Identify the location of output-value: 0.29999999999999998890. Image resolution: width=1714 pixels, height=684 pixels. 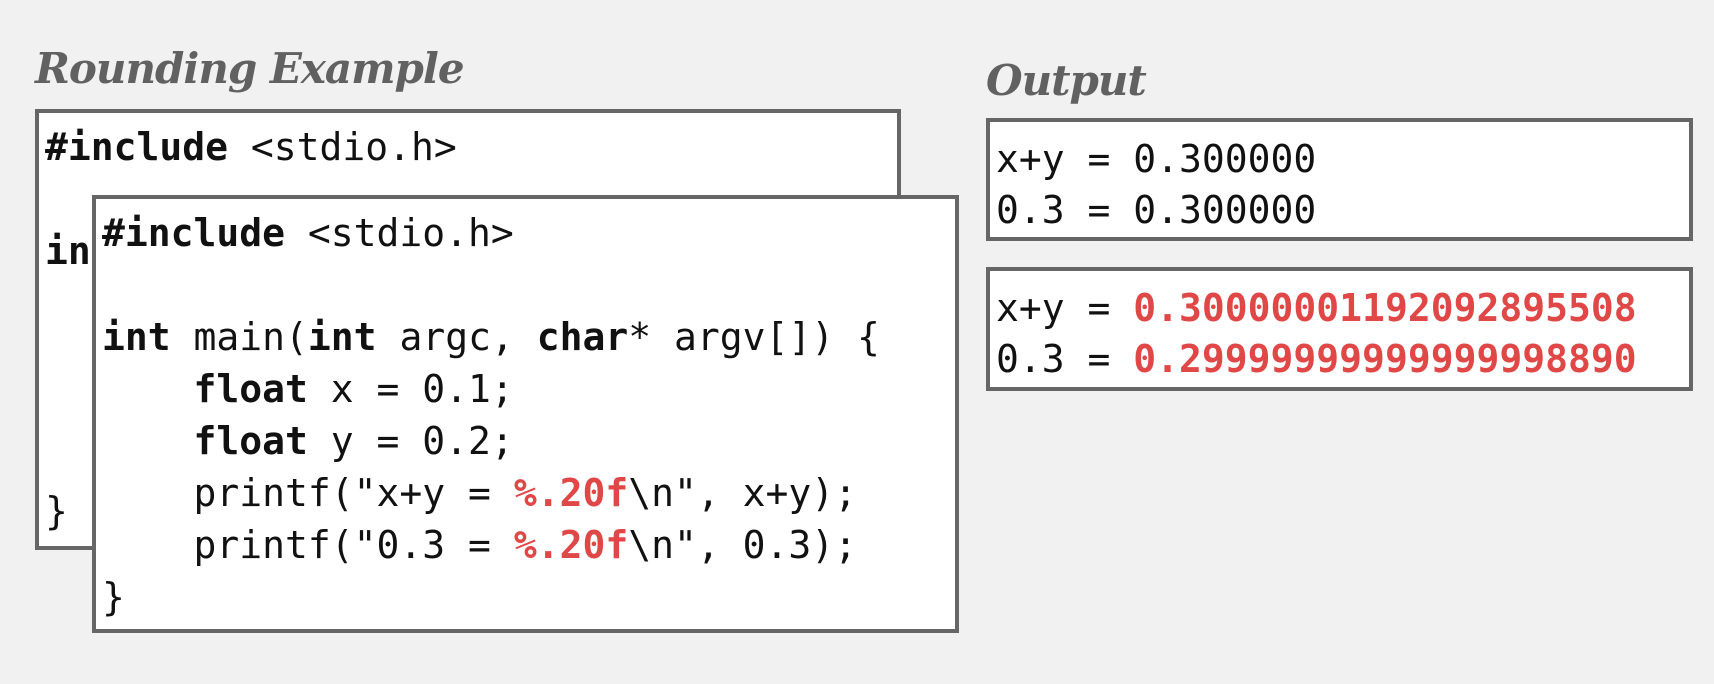
(1385, 359).